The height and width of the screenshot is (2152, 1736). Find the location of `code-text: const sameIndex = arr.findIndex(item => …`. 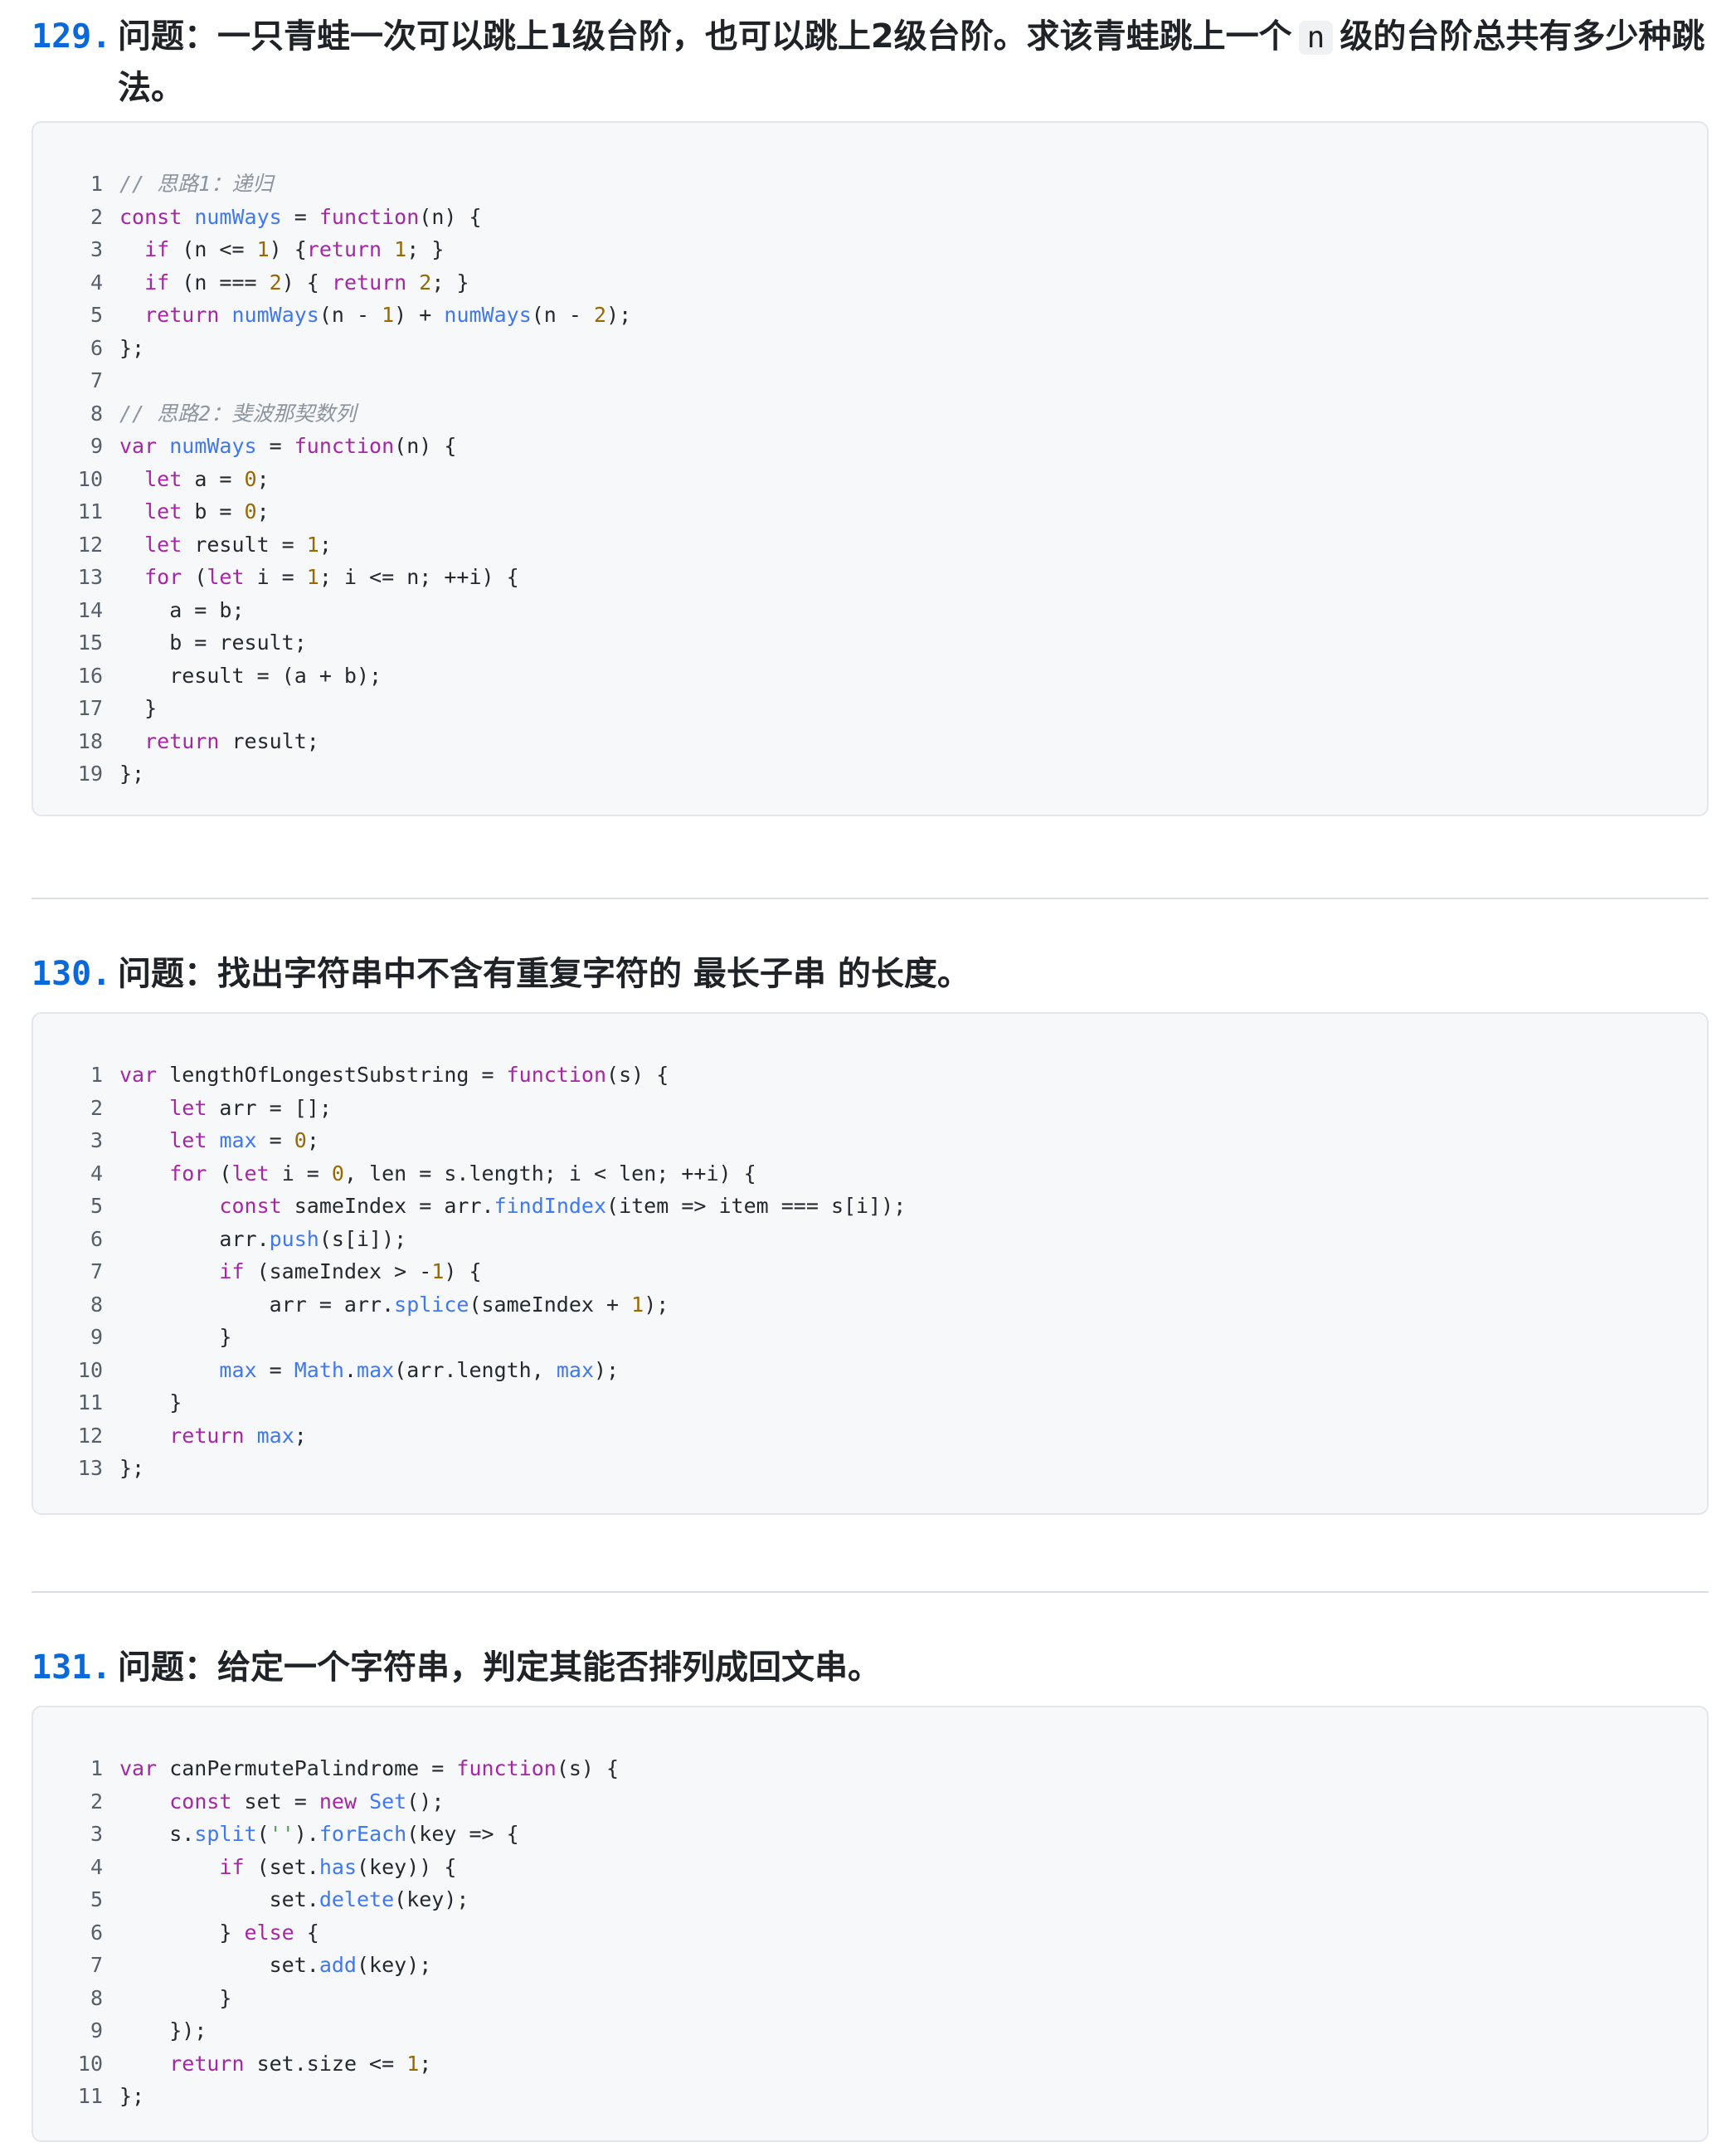

code-text: const sameIndex = arr.findIndex(item => … is located at coordinates (563, 1206).